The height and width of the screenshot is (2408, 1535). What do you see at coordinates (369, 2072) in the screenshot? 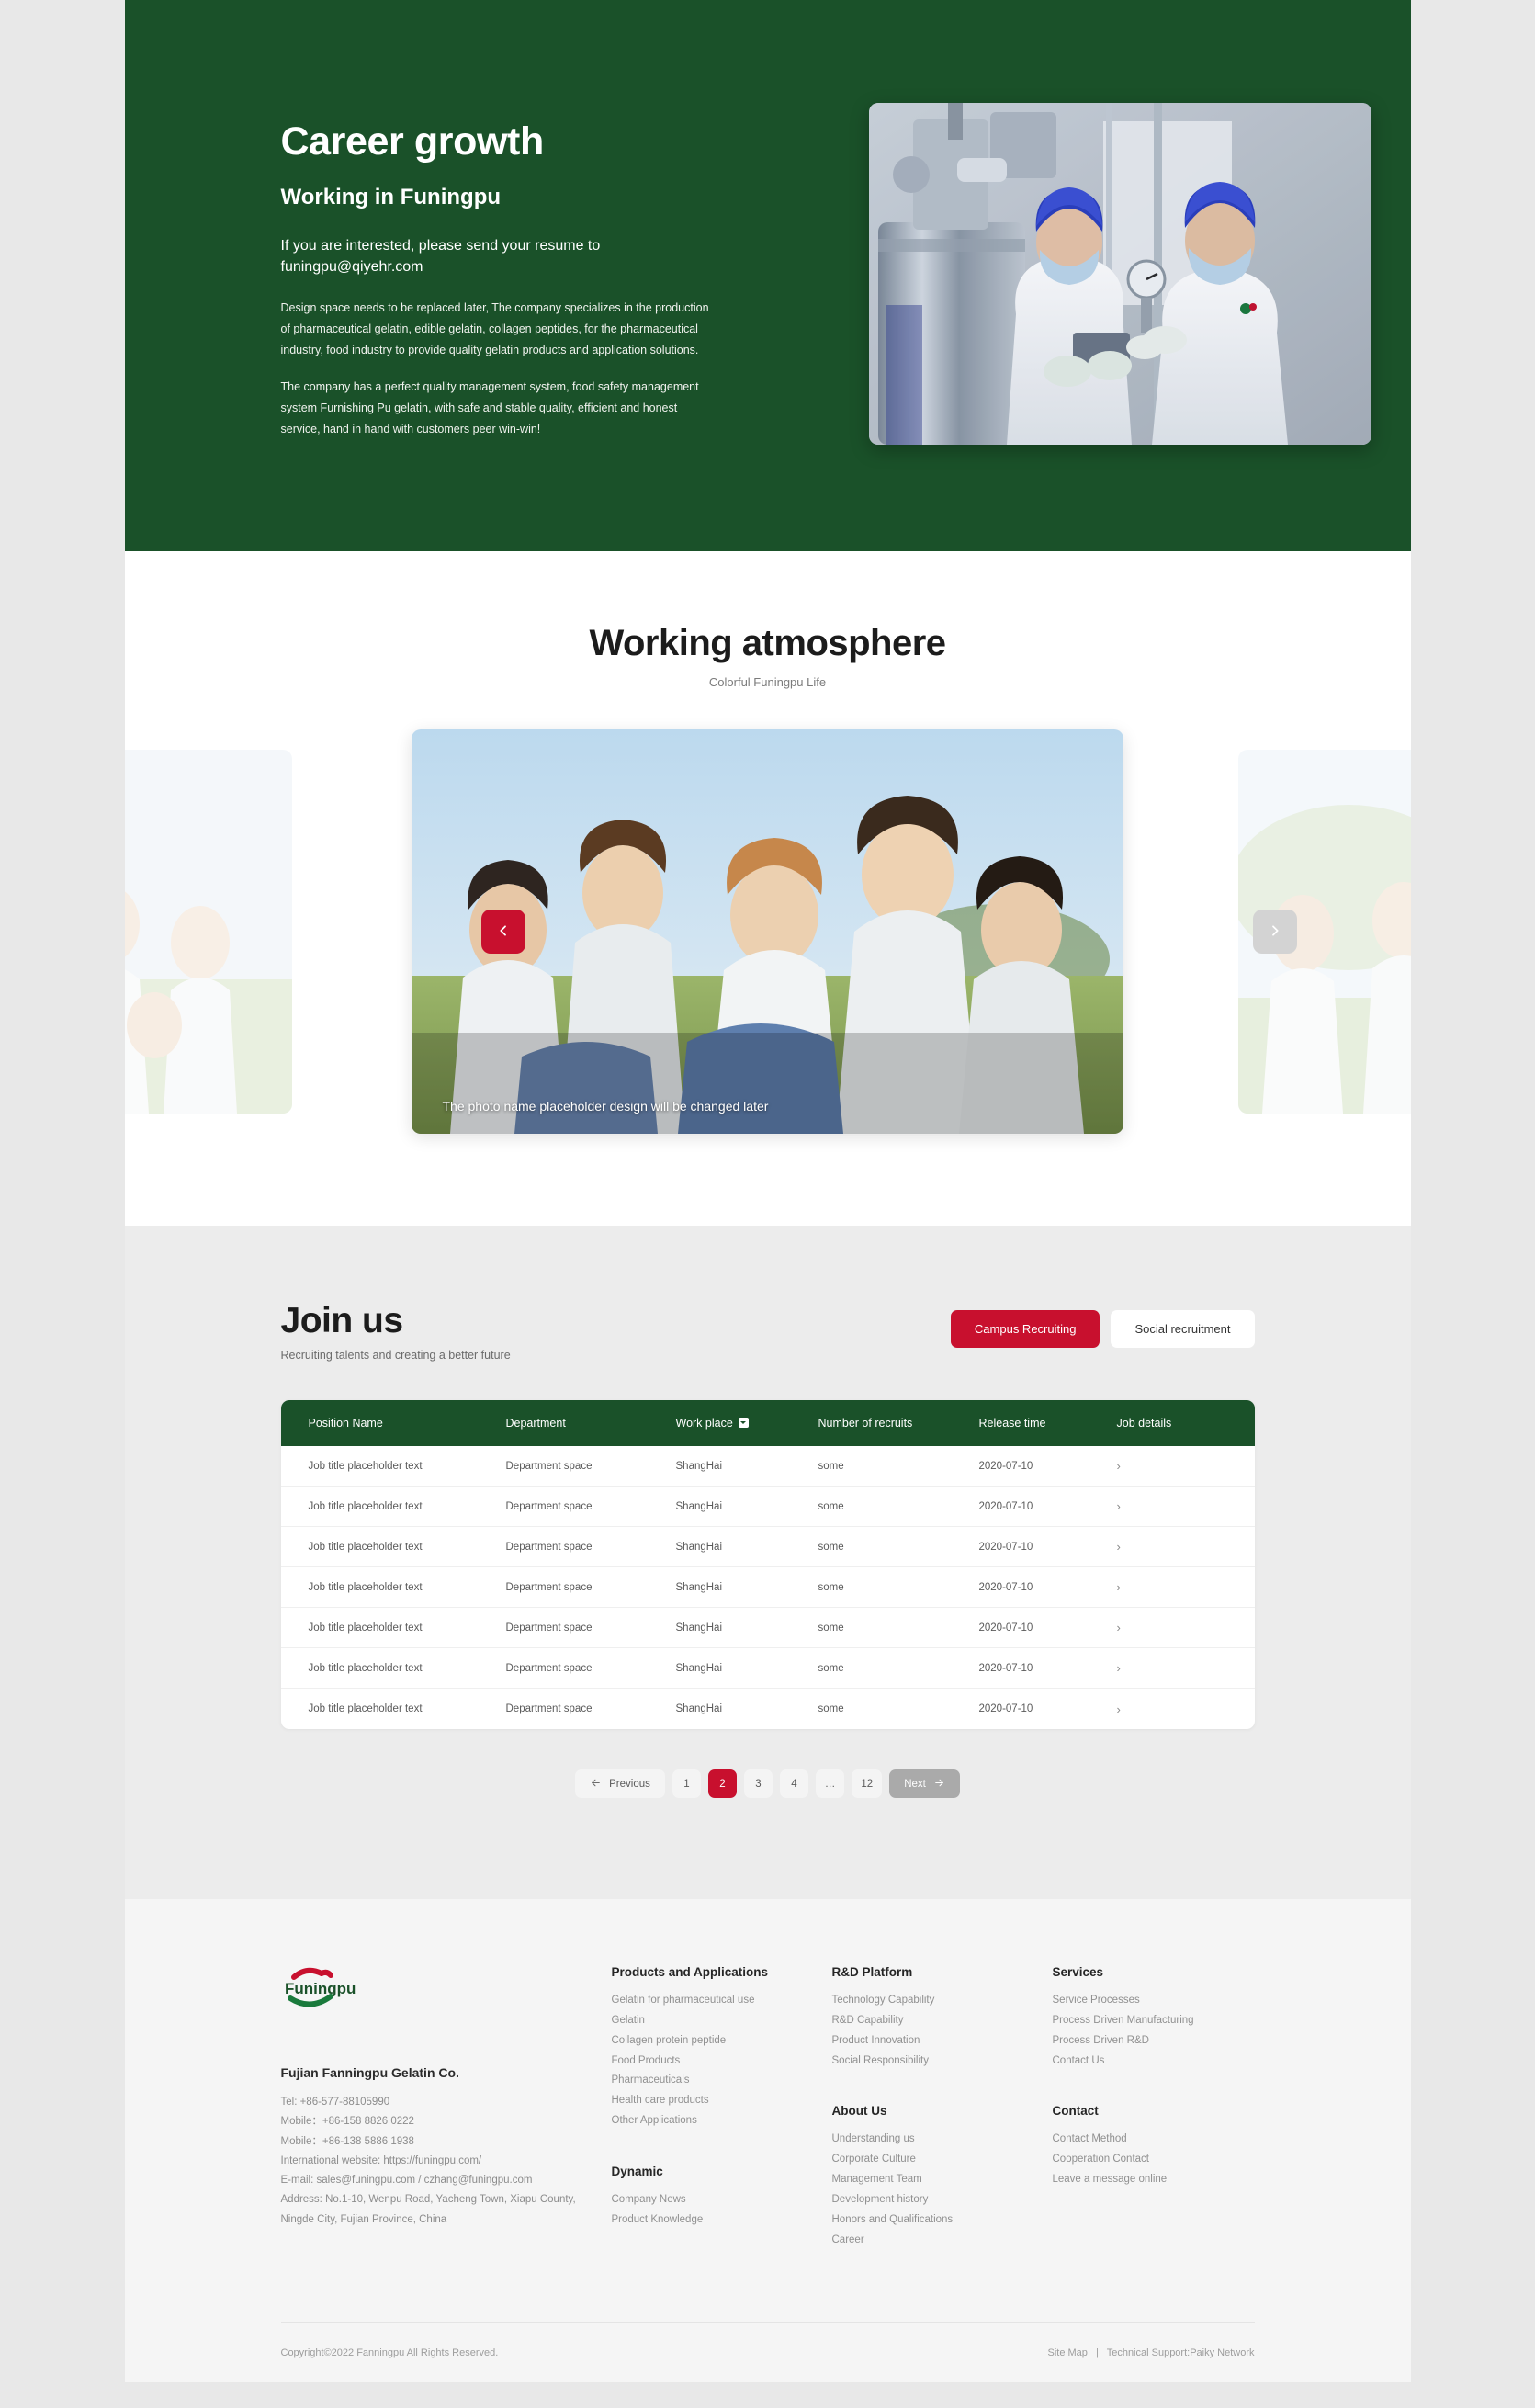
I see `footer-company-name: Fujian Fanningpu Gelatin Co.` at bounding box center [369, 2072].